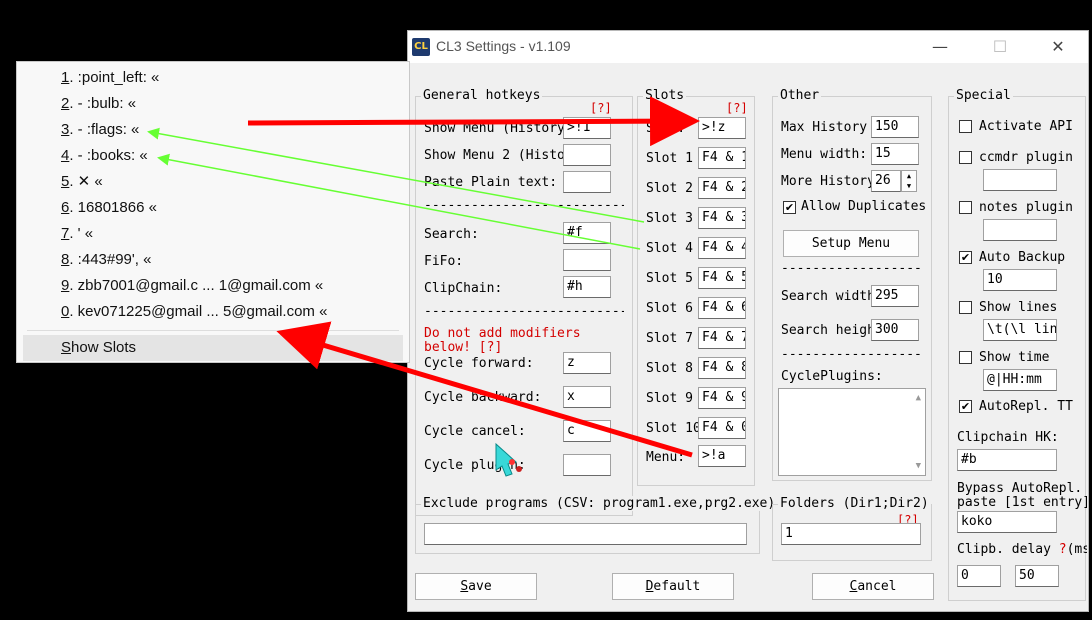  I want to click on close-button: ✕, so click(1058, 47).